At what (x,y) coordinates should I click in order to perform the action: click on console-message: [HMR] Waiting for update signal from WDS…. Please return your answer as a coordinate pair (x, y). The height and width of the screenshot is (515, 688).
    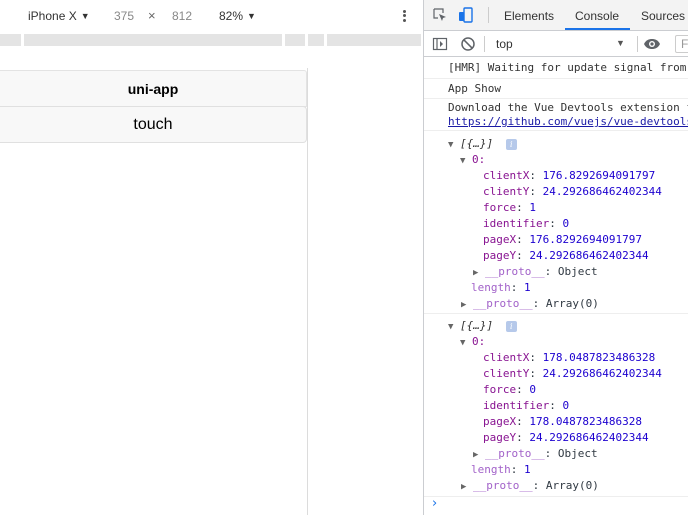
    Looking at the image, I should click on (556, 68).